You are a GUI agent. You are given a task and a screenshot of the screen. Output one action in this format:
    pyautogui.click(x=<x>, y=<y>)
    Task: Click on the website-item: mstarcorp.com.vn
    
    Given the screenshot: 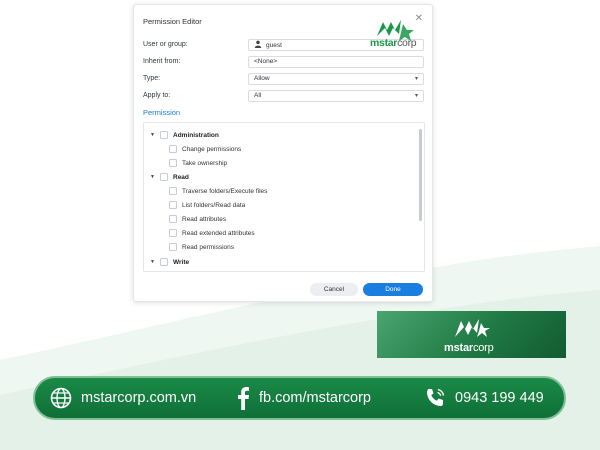 What is the action you would take?
    pyautogui.click(x=122, y=398)
    